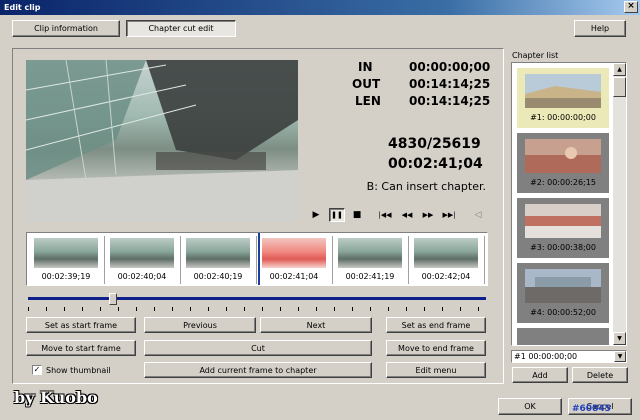 This screenshot has width=640, height=420. What do you see at coordinates (428, 215) in the screenshot?
I see `fast-forward-icon: ▶▶` at bounding box center [428, 215].